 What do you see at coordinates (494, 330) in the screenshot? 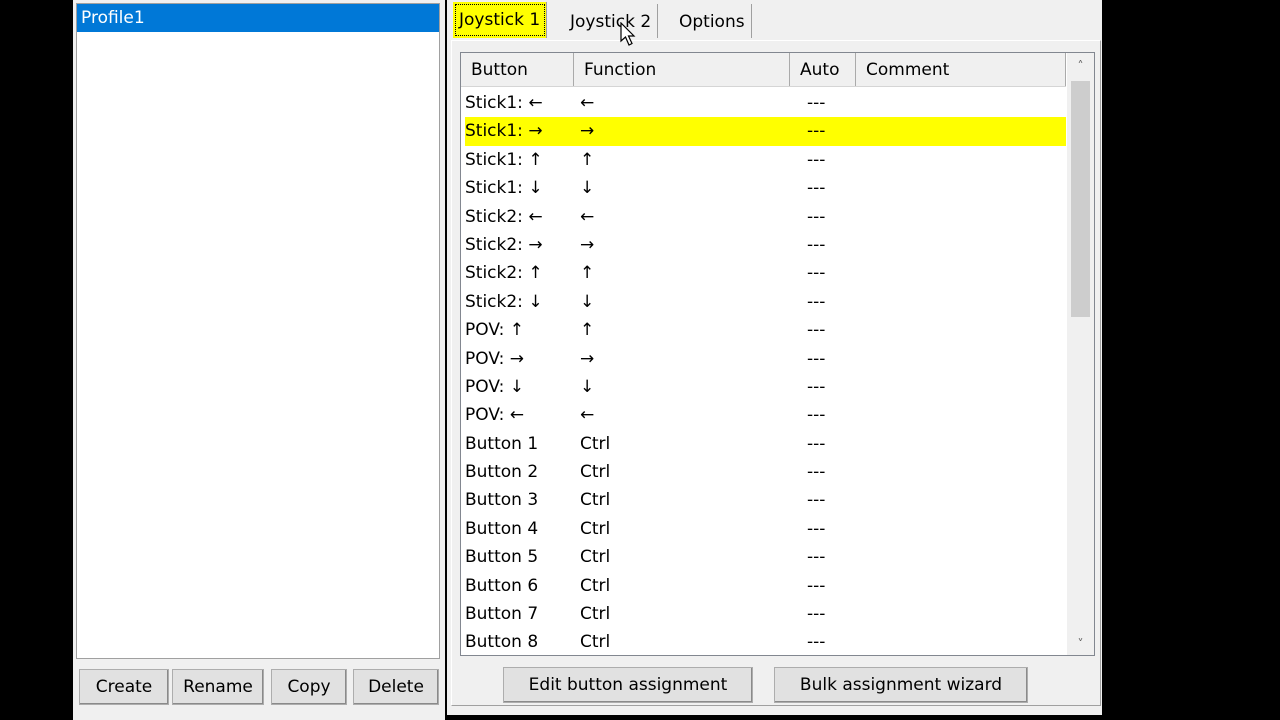
I see `cell-button: POV: ↑` at bounding box center [494, 330].